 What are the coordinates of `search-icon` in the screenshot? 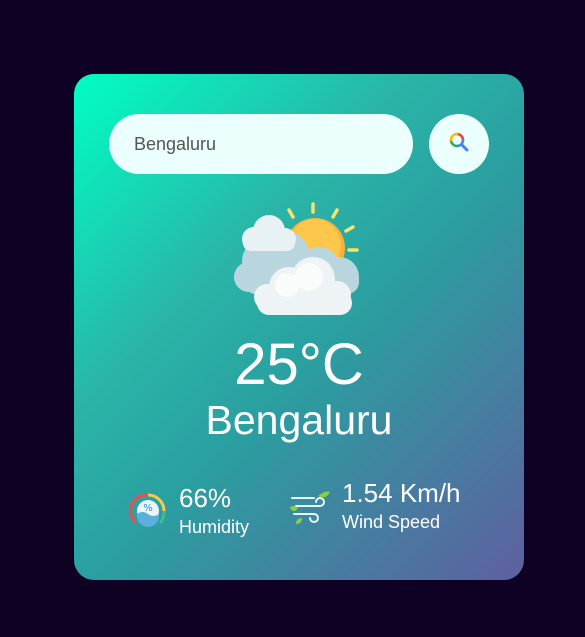 It's located at (459, 144).